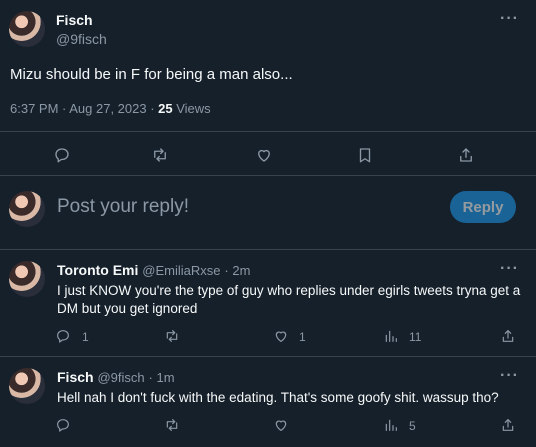 The height and width of the screenshot is (447, 536). I want to click on reply-header: Toronto Emi @EmiliaRxse · 2m, so click(153, 270).